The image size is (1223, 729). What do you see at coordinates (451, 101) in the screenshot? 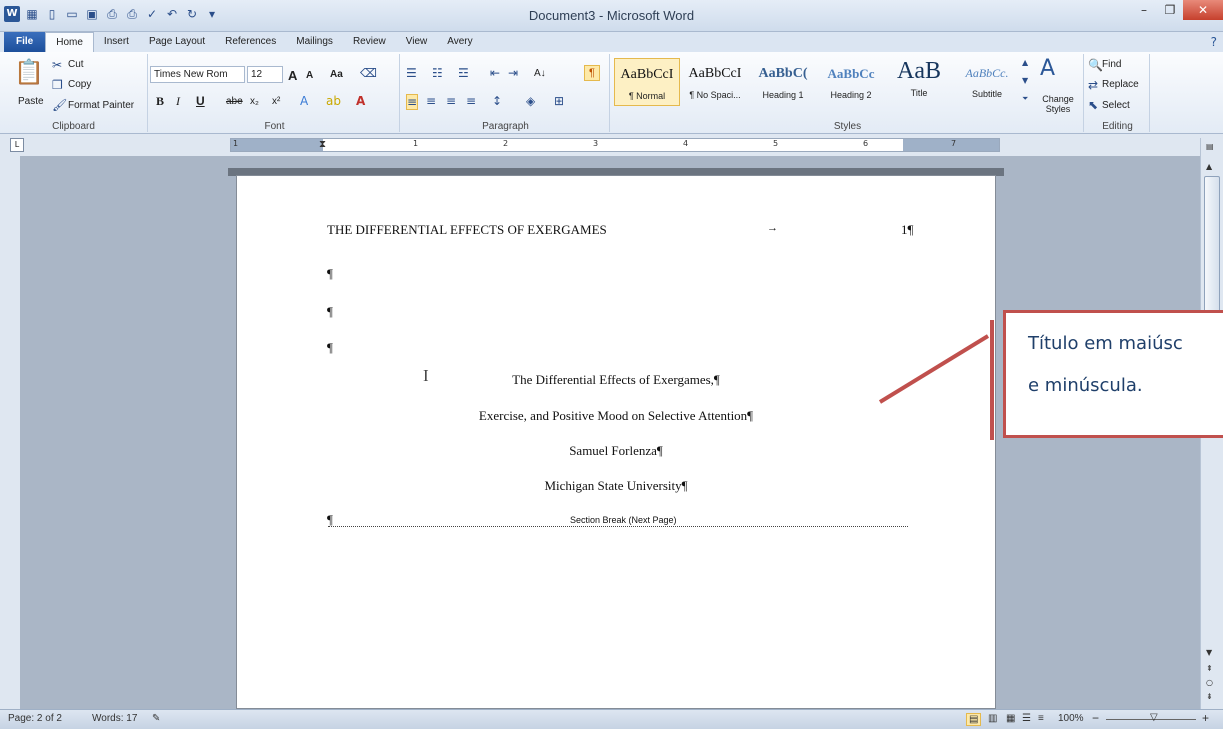
I see `align-right-icon: ≡` at bounding box center [451, 101].